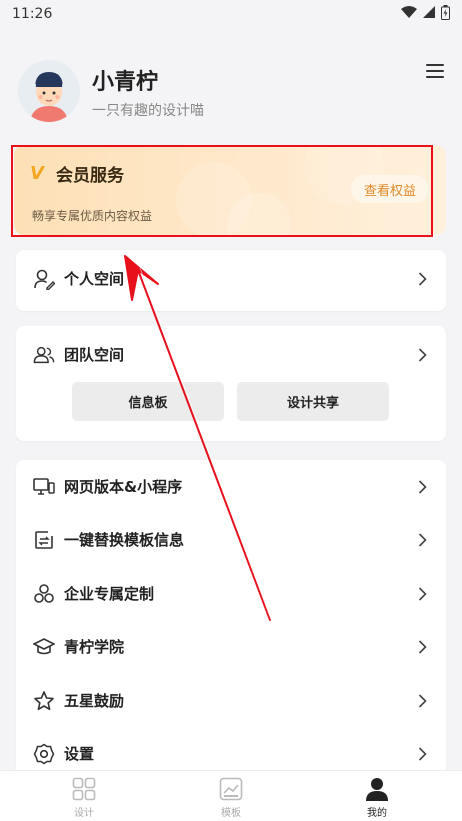 This screenshot has height=821, width=462. Describe the element at coordinates (44, 279) in the screenshot. I see `user-edit-icon` at that location.